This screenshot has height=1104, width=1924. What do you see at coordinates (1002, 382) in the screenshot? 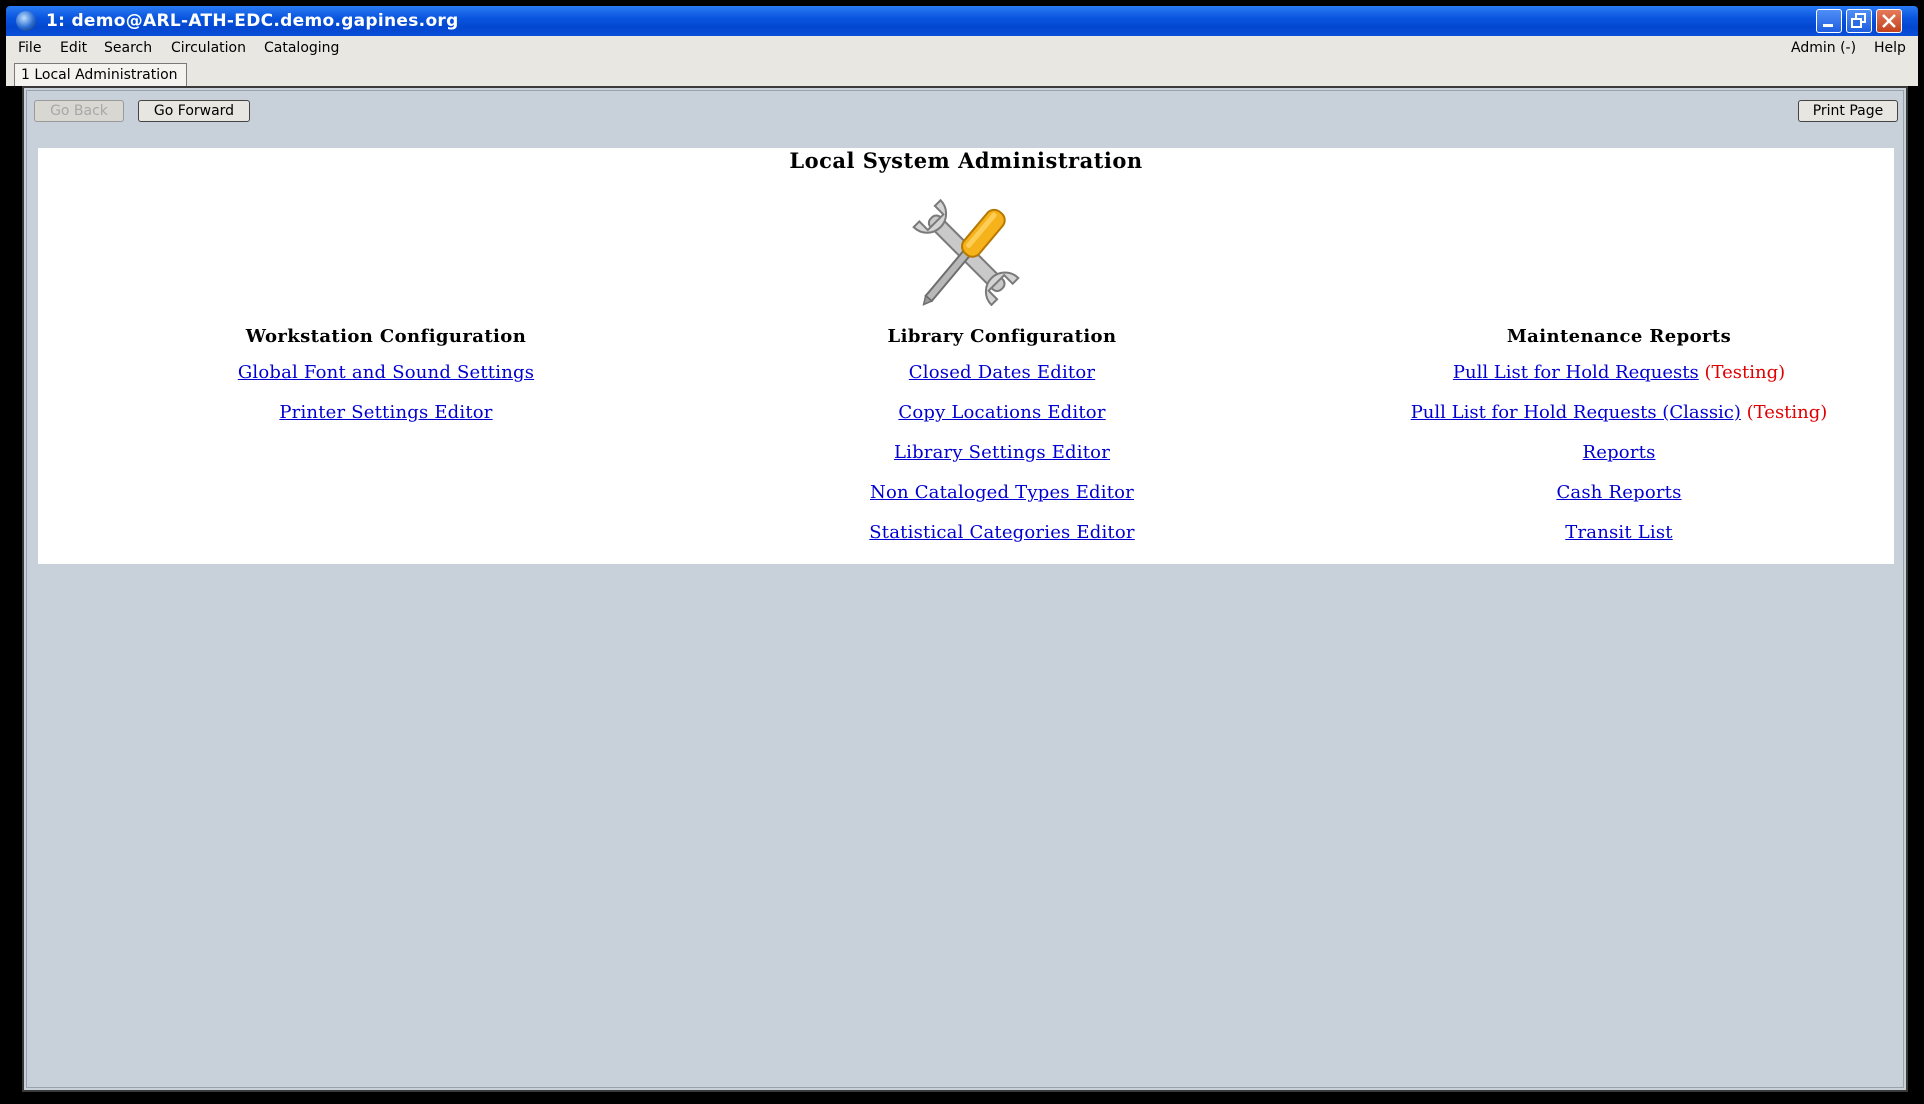
I see `closed-dates-editor-link: Closed Dates Editor` at bounding box center [1002, 382].